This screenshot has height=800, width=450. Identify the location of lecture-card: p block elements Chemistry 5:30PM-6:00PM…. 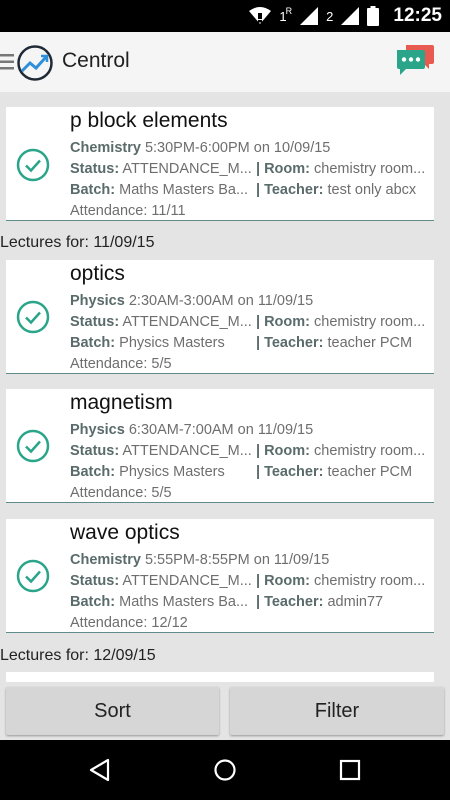
(220, 164).